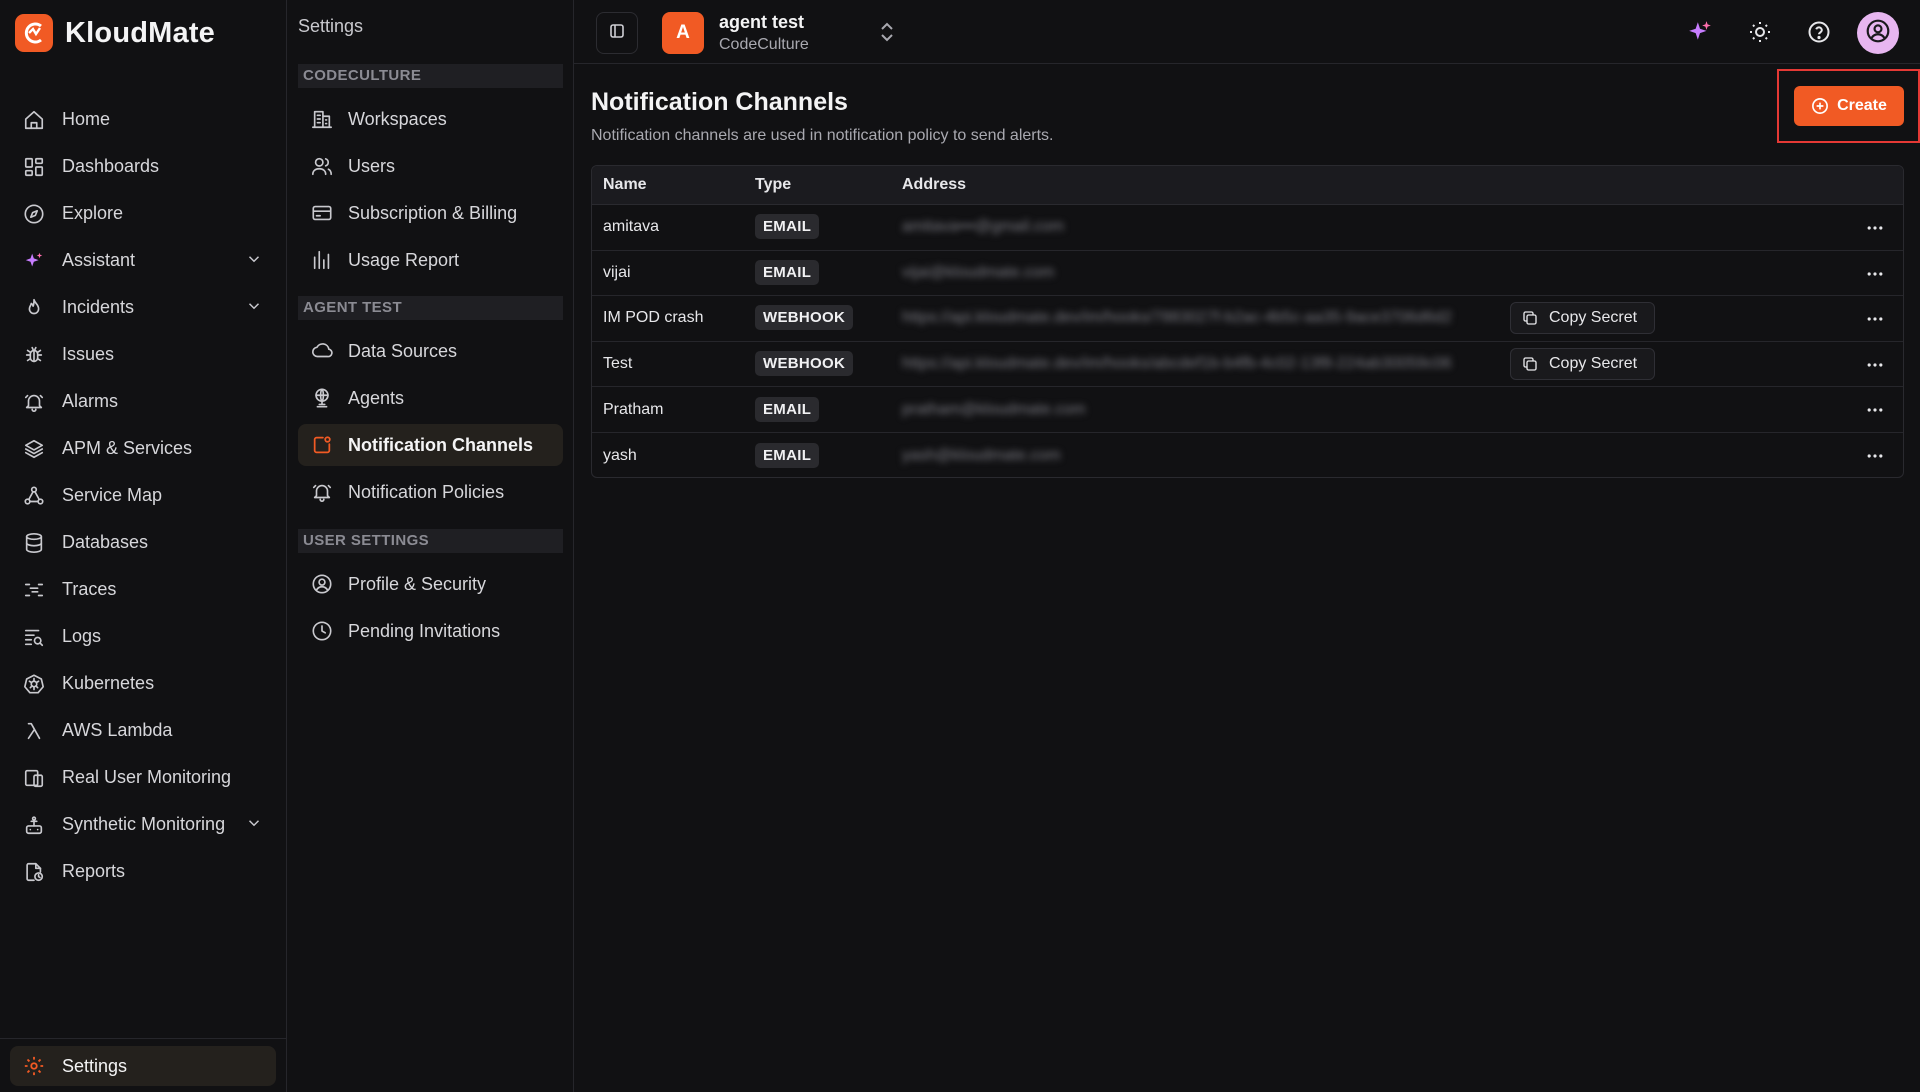  I want to click on nav-item-apm-services: APM & Services, so click(143, 448).